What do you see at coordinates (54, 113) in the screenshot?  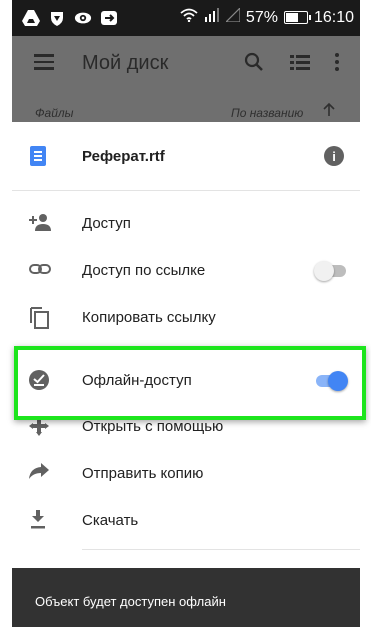 I see `files-label: Файлы` at bounding box center [54, 113].